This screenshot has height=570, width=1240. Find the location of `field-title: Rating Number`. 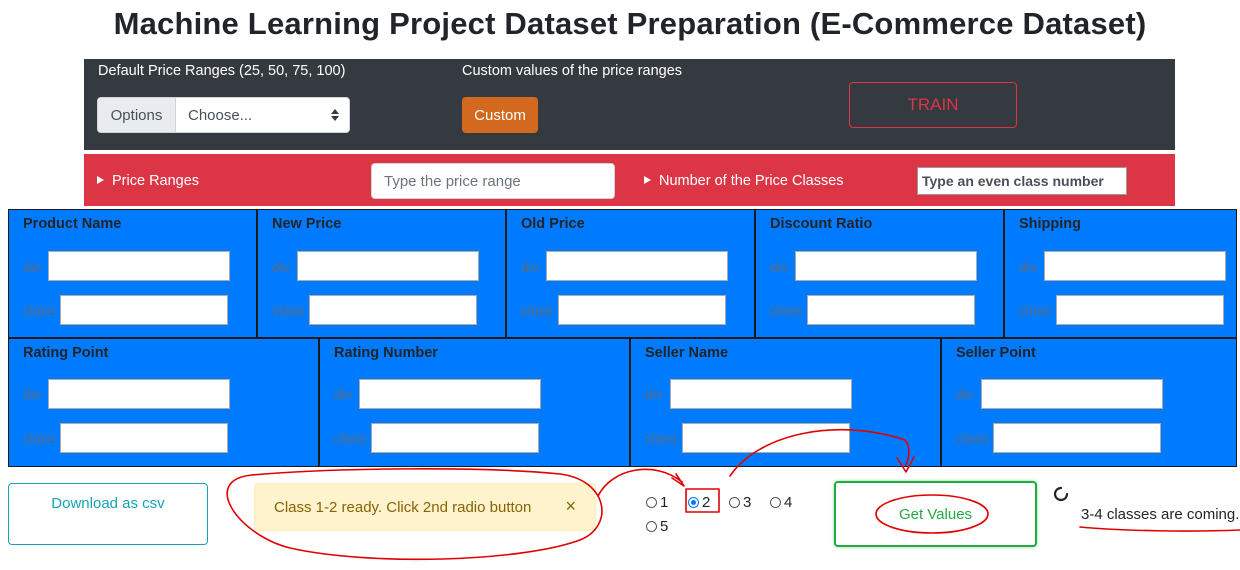

field-title: Rating Number is located at coordinates (386, 353).